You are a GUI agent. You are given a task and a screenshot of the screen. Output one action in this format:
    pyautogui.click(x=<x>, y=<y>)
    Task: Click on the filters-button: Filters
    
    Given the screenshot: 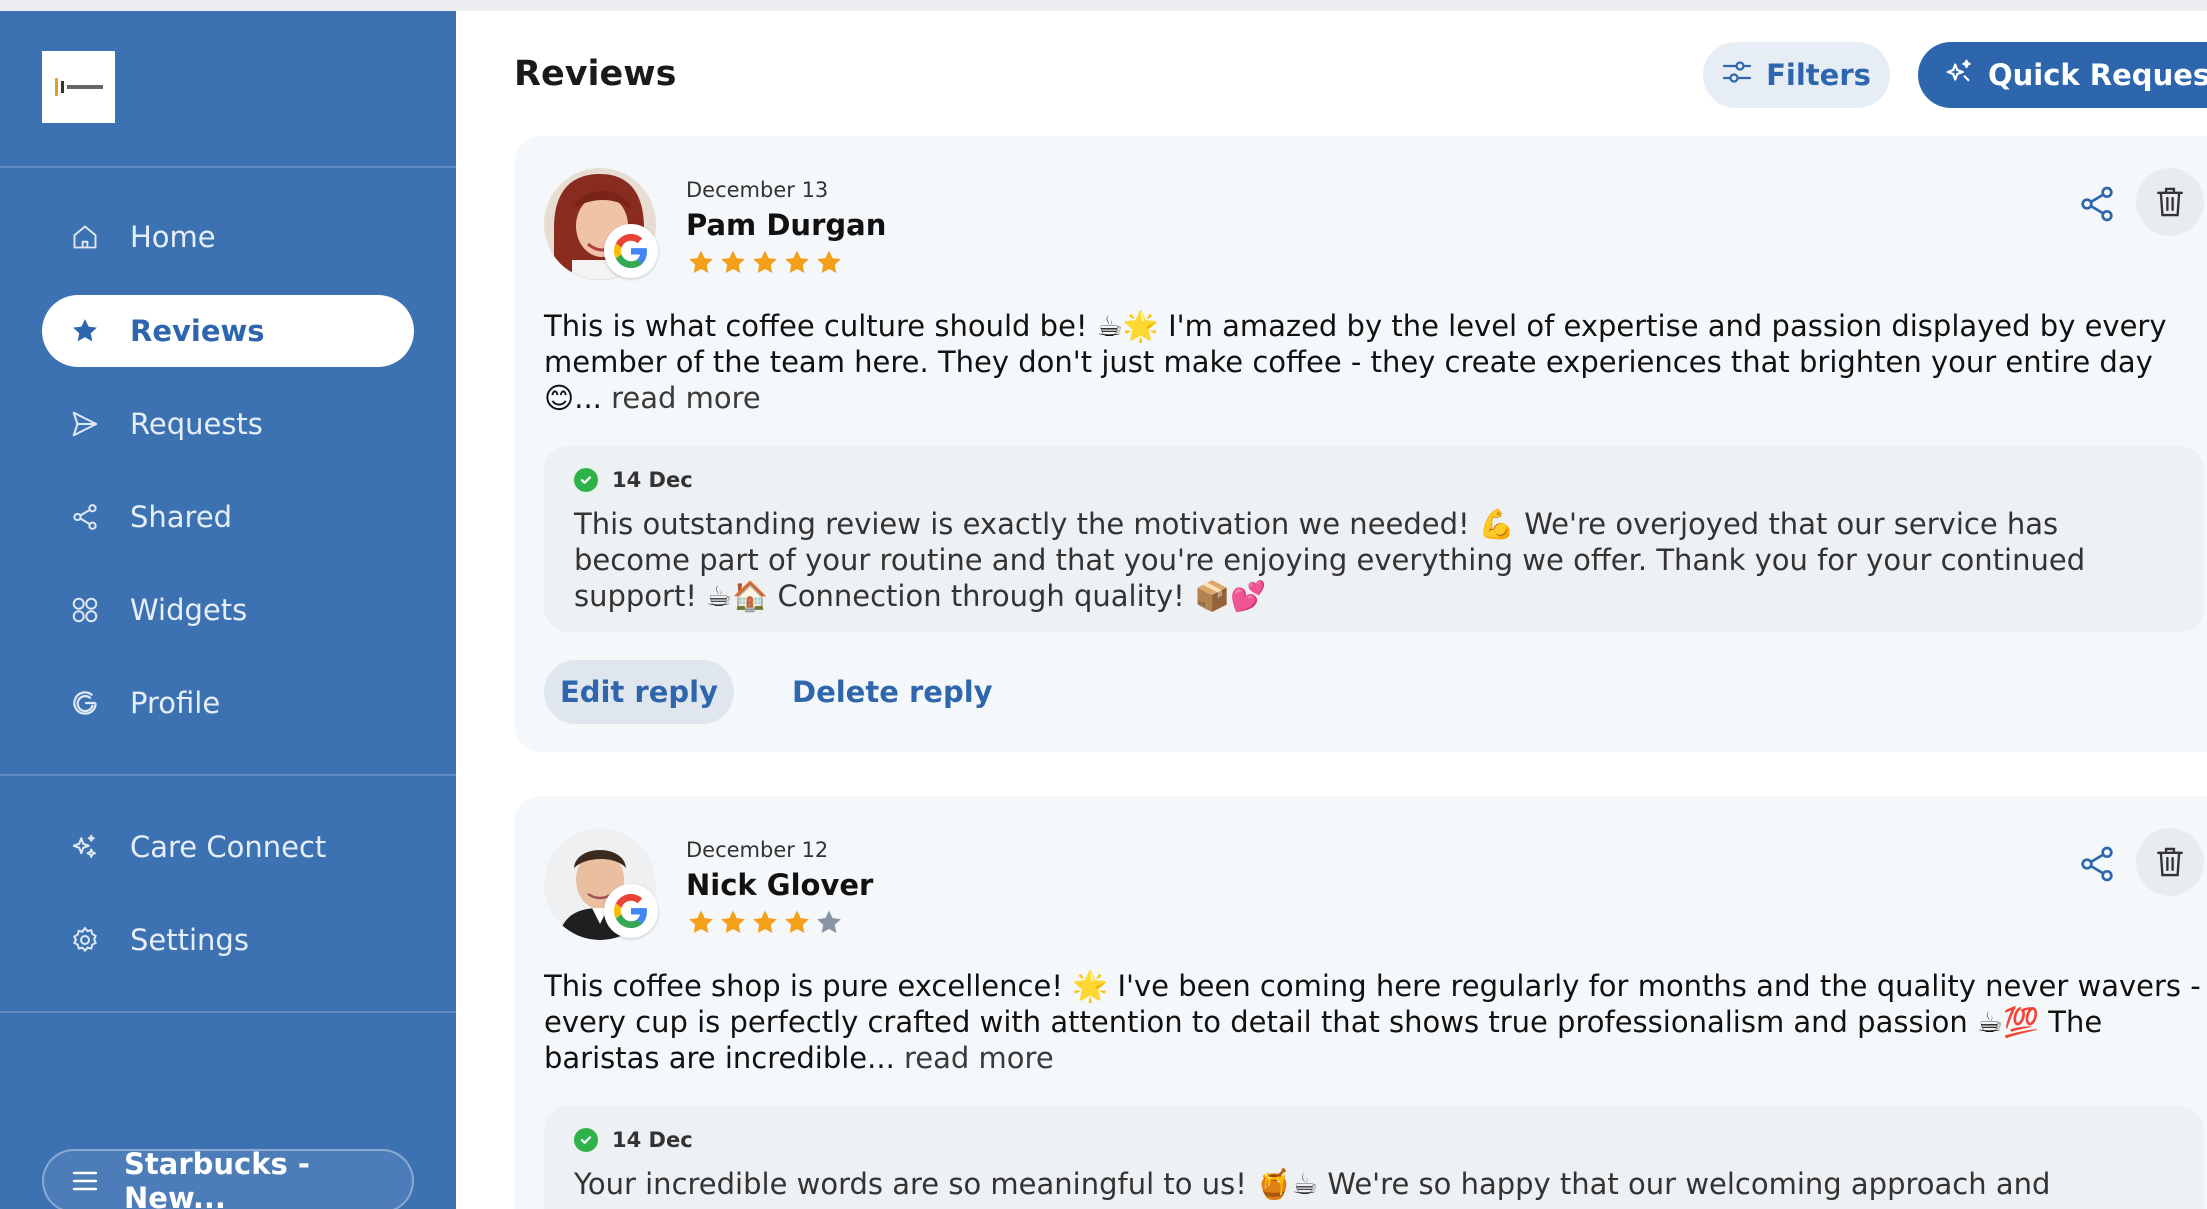 What is the action you would take?
    pyautogui.click(x=1796, y=75)
    